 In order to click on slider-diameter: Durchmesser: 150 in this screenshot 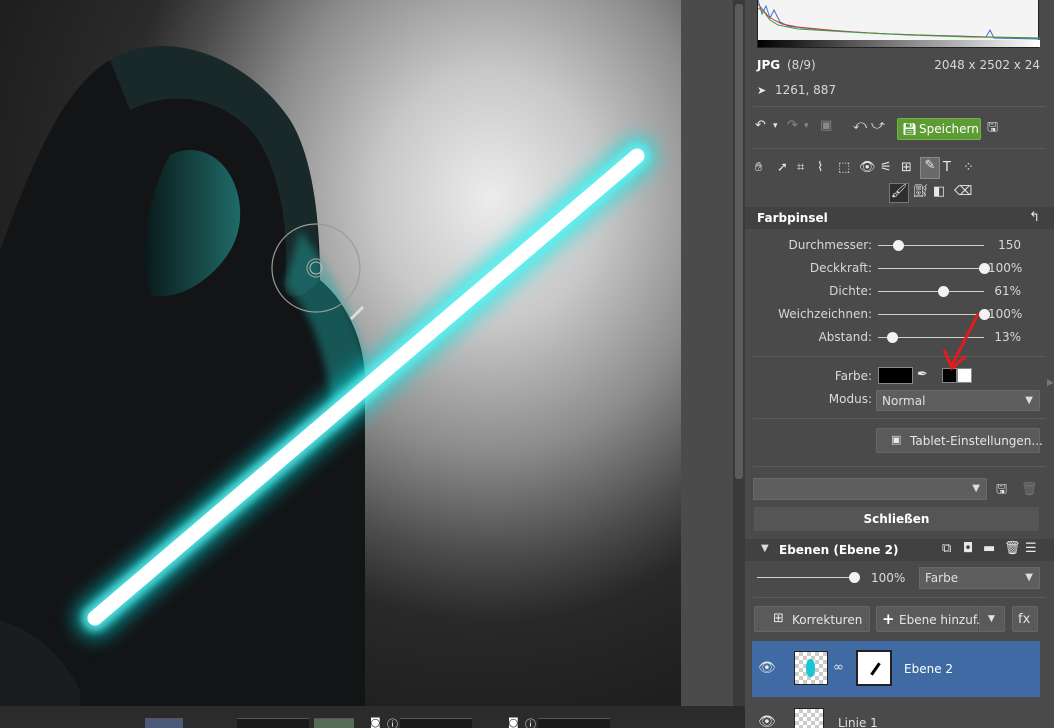, I will do `click(899, 246)`.